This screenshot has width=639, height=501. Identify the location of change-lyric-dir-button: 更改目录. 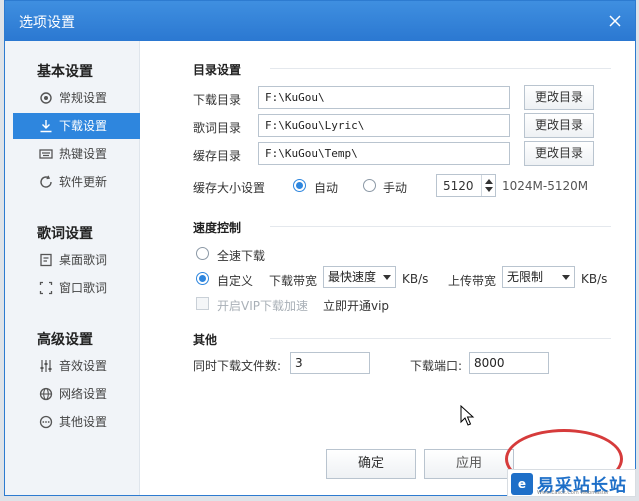
(559, 125).